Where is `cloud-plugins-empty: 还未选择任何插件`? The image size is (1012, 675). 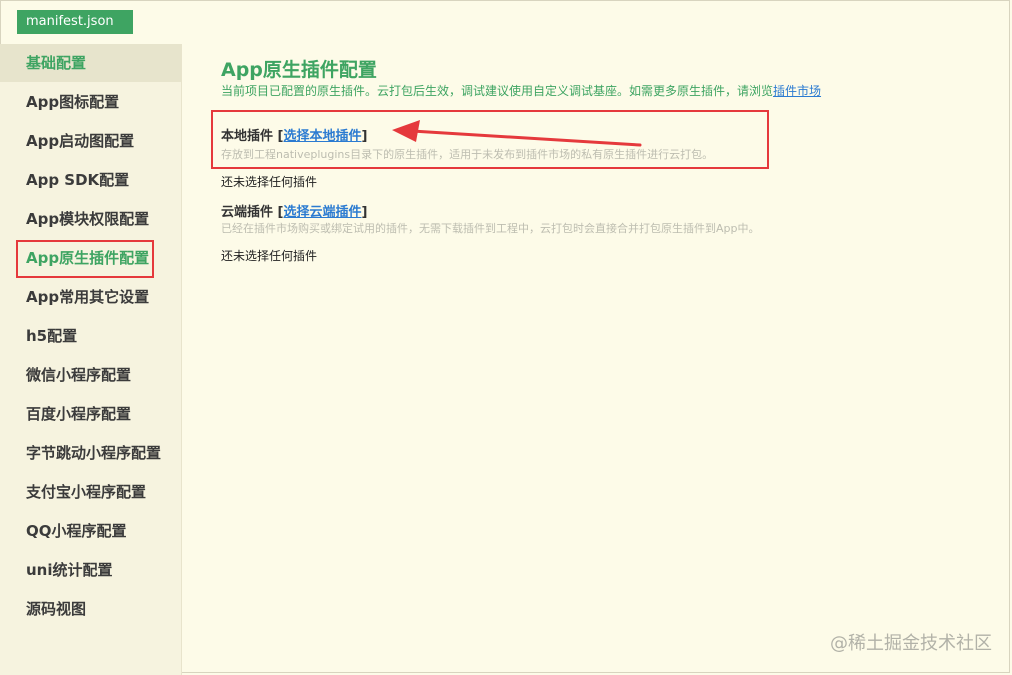 cloud-plugins-empty: 还未选择任何插件 is located at coordinates (269, 256).